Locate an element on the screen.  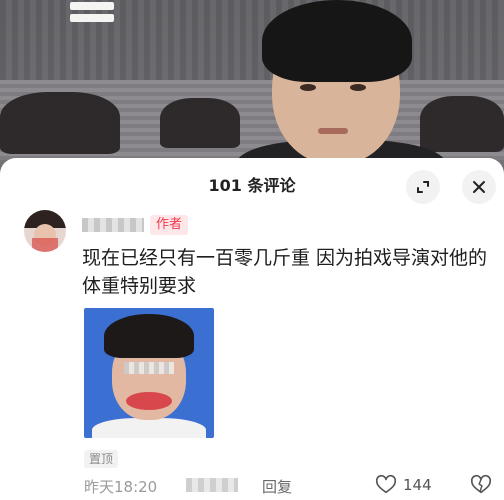
expand-icon is located at coordinates (423, 187).